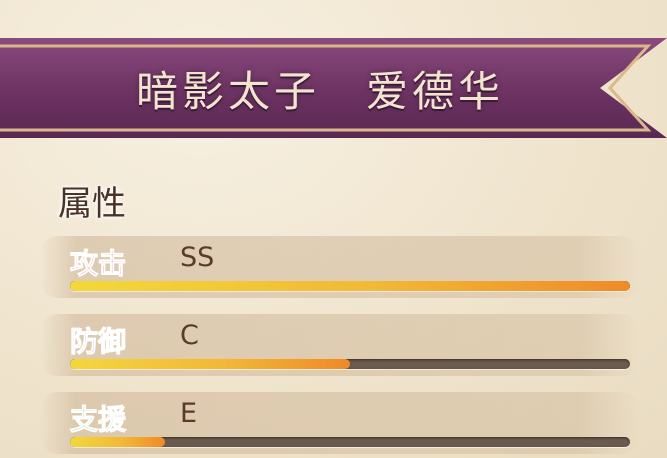 The image size is (667, 458). I want to click on stat-name: 防御, so click(98, 342).